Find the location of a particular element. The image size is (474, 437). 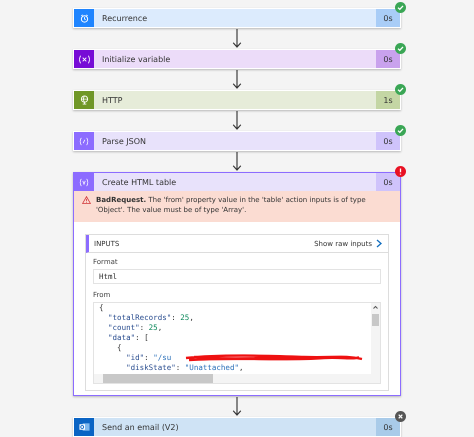

duration-label: 1s is located at coordinates (388, 100).